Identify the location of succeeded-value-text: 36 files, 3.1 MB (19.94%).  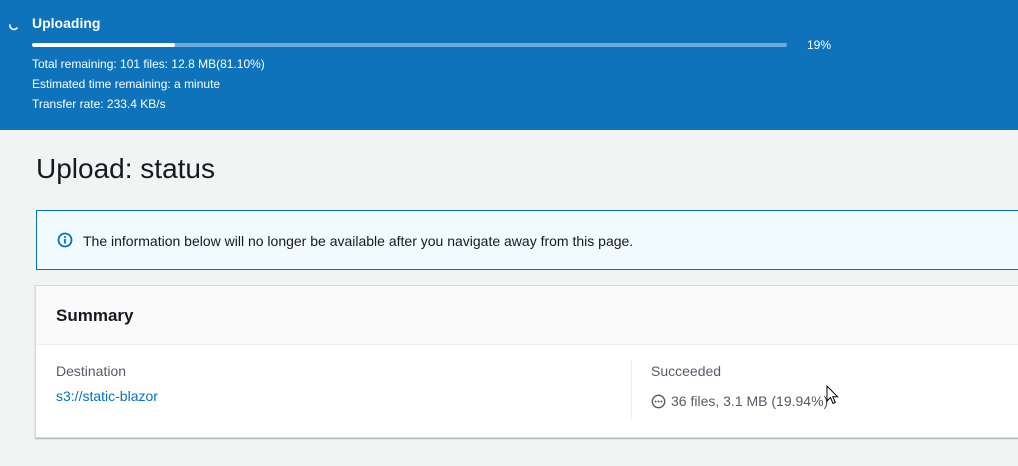
(750, 401).